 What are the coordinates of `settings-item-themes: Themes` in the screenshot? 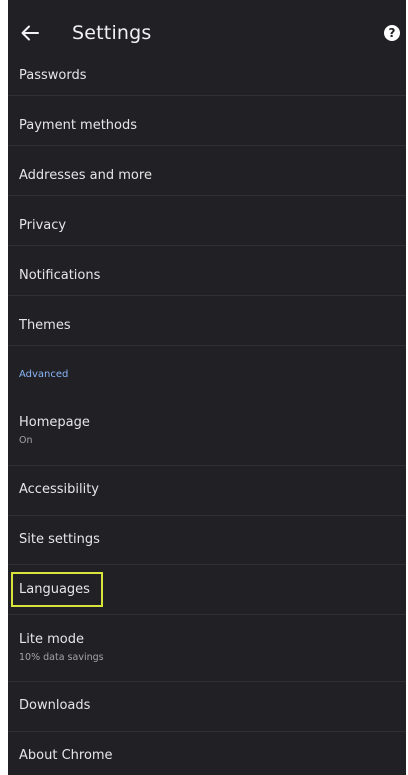 It's located at (207, 320).